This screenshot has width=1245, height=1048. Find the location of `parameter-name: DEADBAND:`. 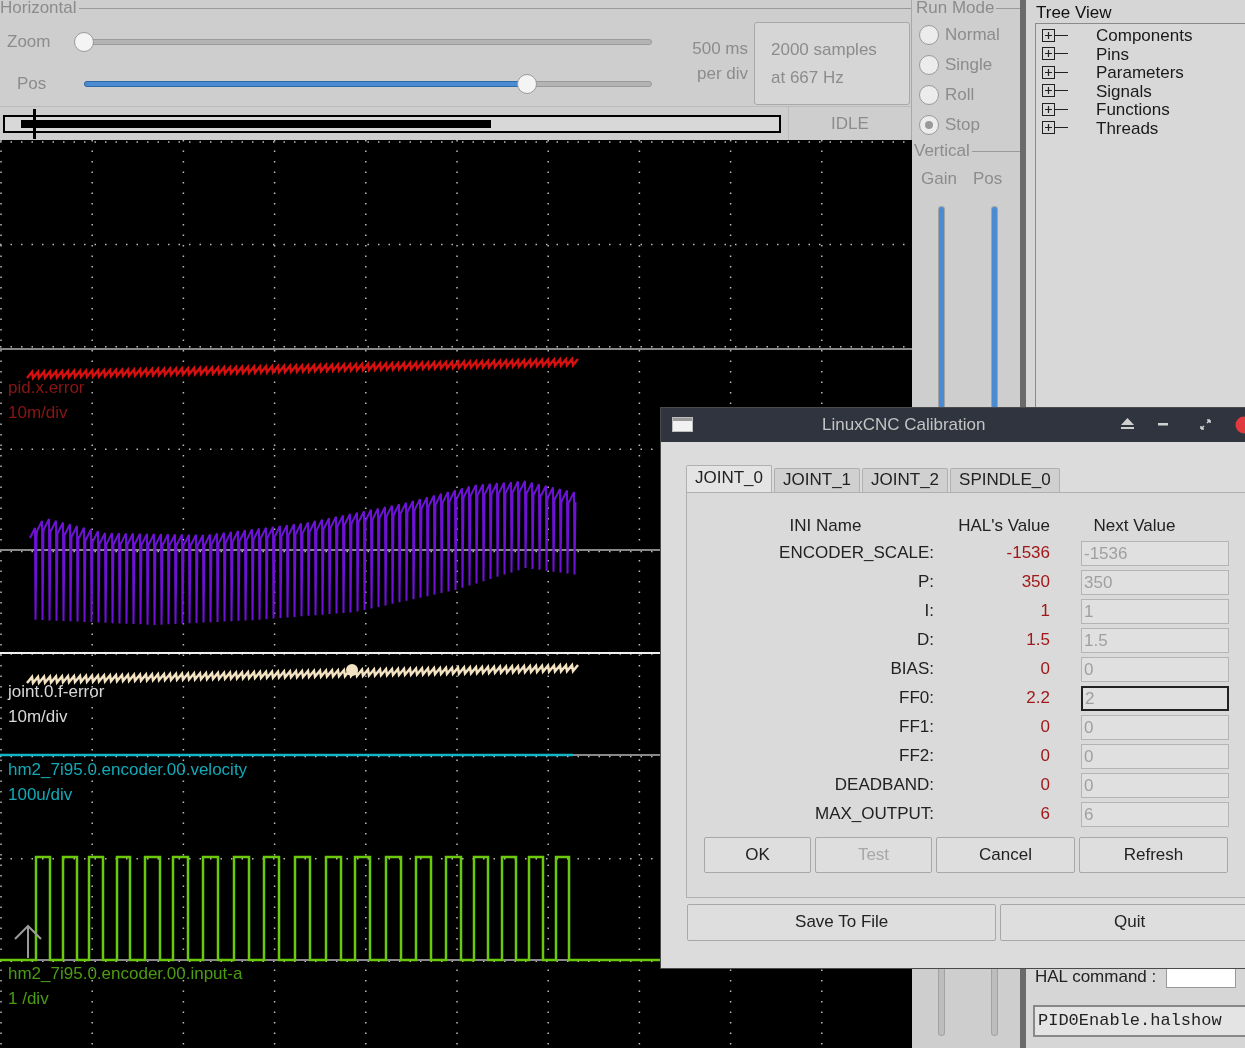

parameter-name: DEADBAND: is located at coordinates (883, 785).